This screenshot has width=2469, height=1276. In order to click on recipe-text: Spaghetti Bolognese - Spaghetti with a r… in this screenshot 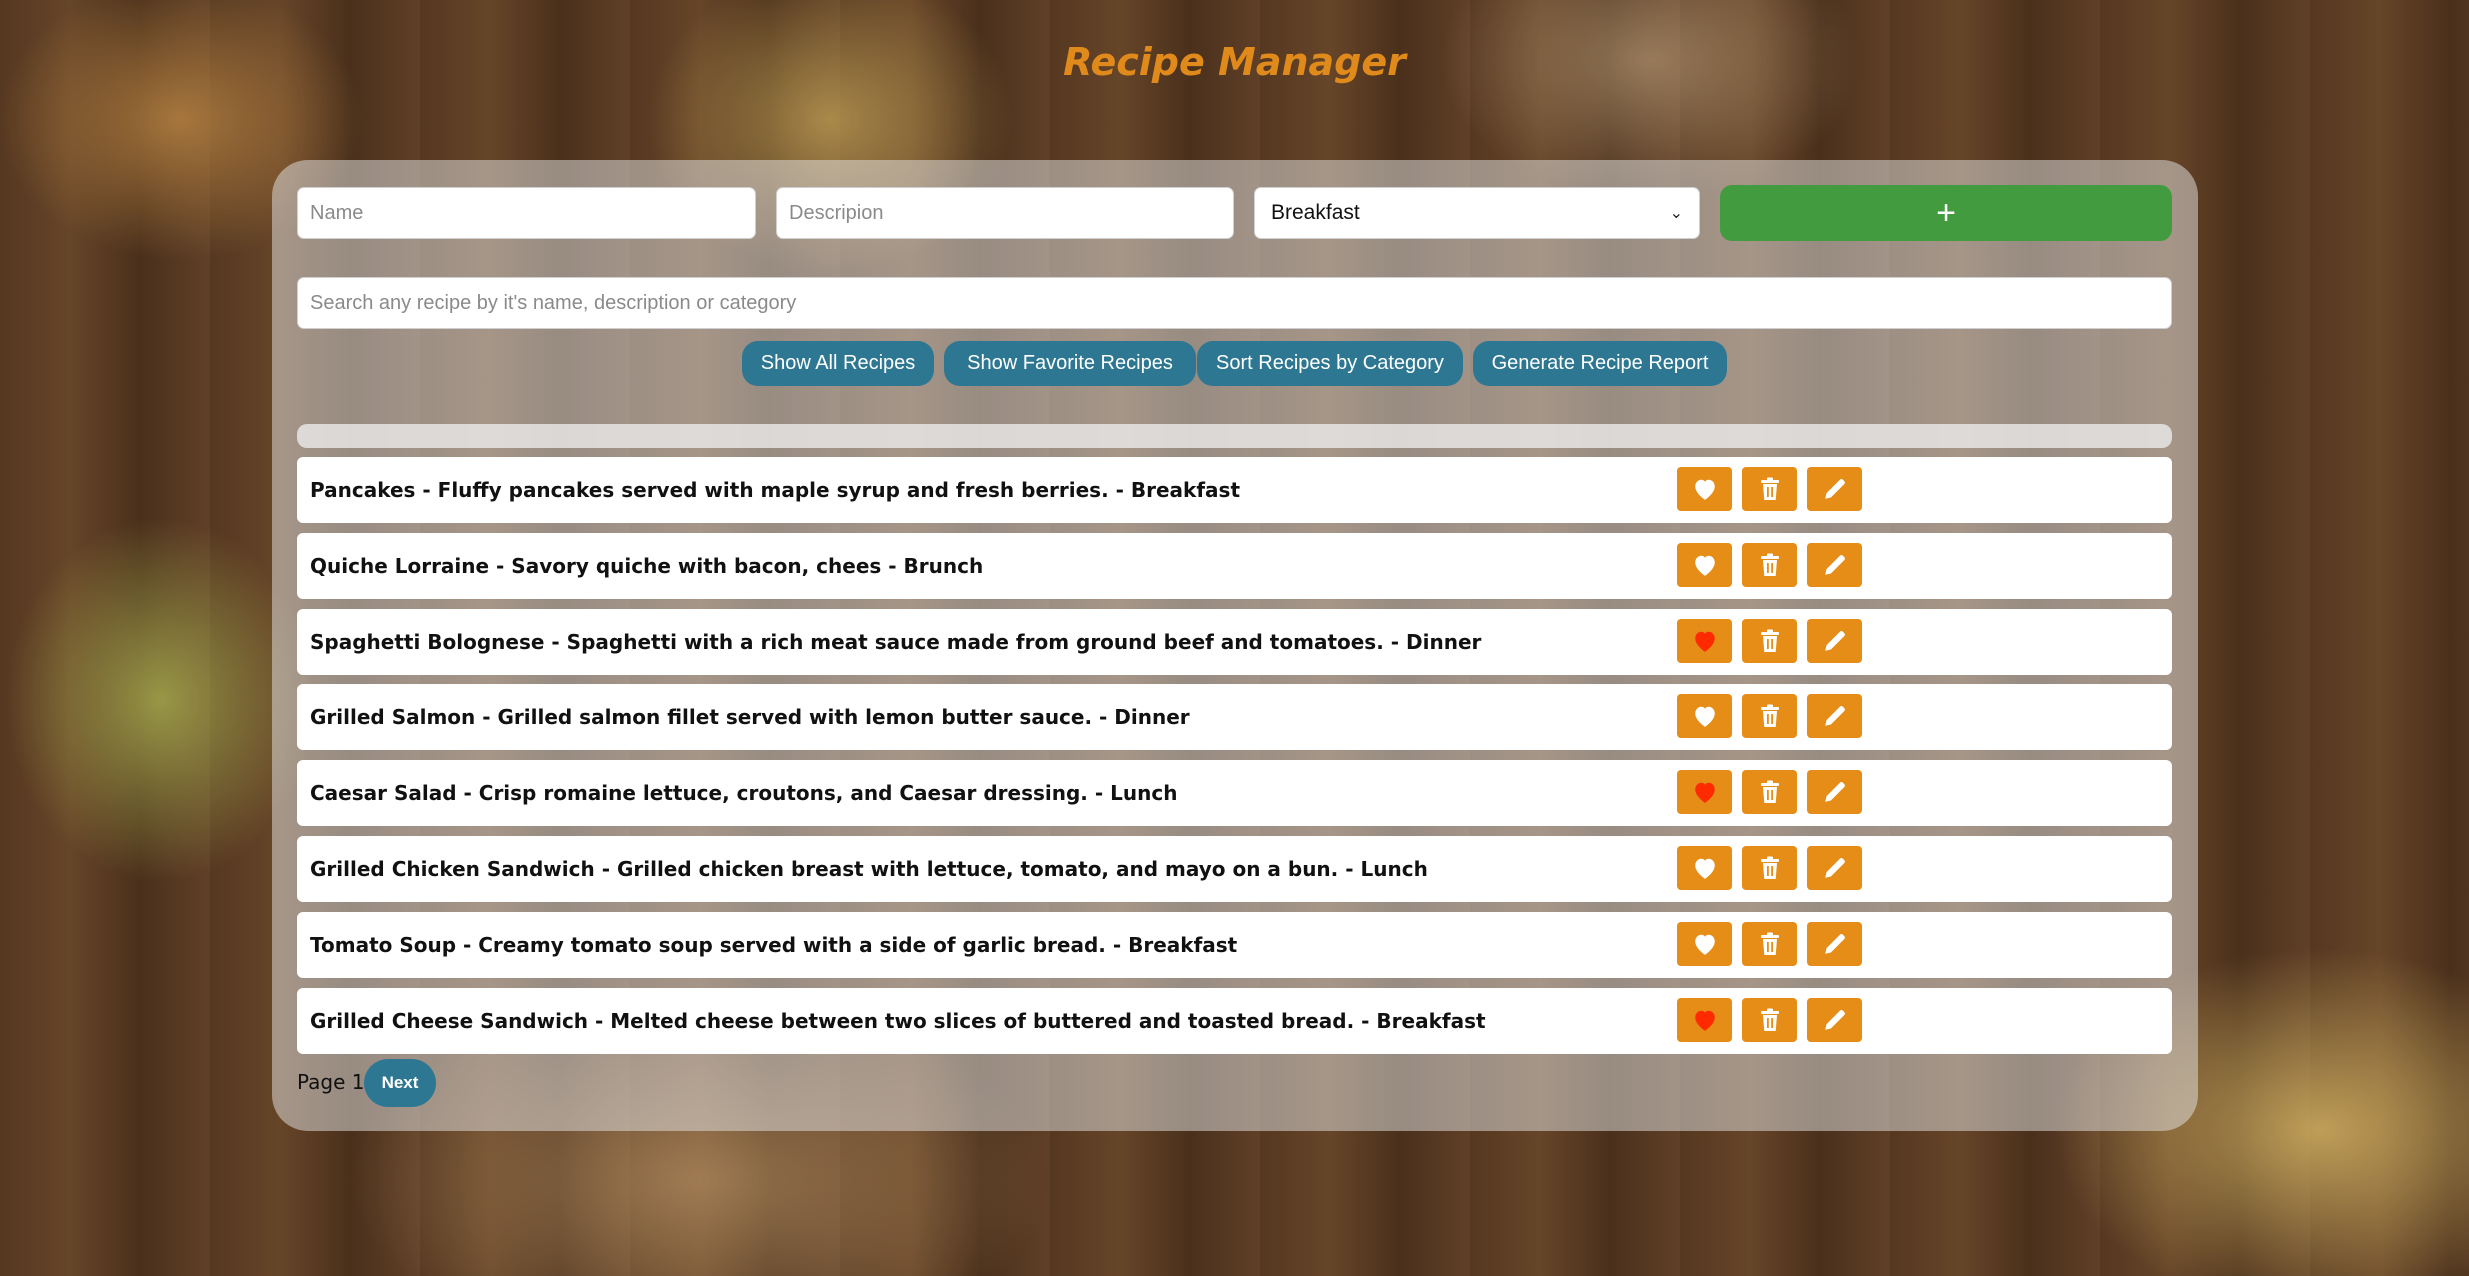, I will do `click(896, 641)`.